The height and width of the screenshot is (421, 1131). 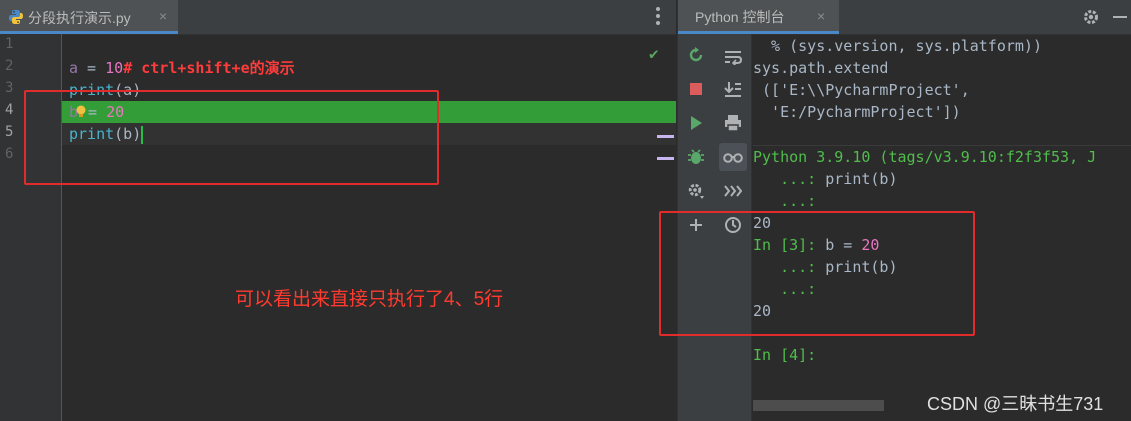 What do you see at coordinates (114, 68) in the screenshot?
I see `code-token: 10` at bounding box center [114, 68].